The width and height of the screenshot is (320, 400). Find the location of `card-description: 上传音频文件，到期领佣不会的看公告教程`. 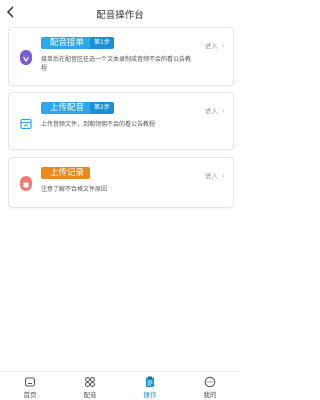

card-description: 上传音频文件，到期领佣不会的看公告教程 is located at coordinates (98, 124).